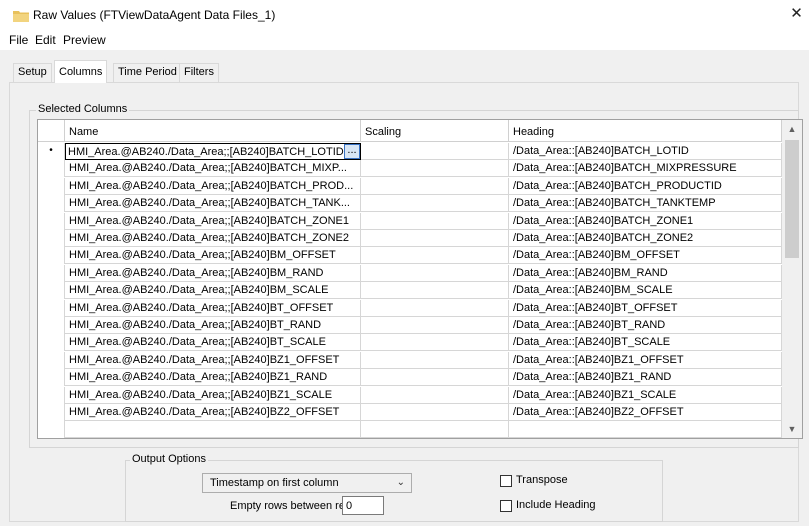 The height and width of the screenshot is (526, 809). I want to click on heading-cell: /Data_Area::[AB240]BATCH_TANKTEMP, so click(645, 204).